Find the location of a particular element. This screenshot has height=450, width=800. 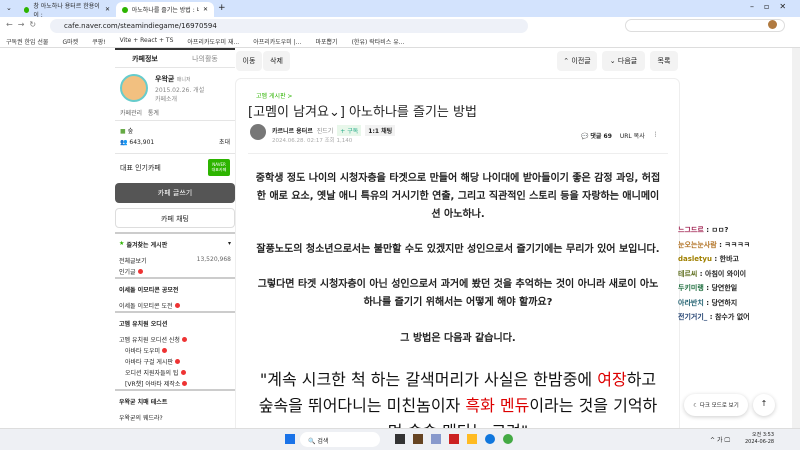

chat-message: 눈오는눈사람 : ㅋㅋㅋㅋ is located at coordinates (714, 244).